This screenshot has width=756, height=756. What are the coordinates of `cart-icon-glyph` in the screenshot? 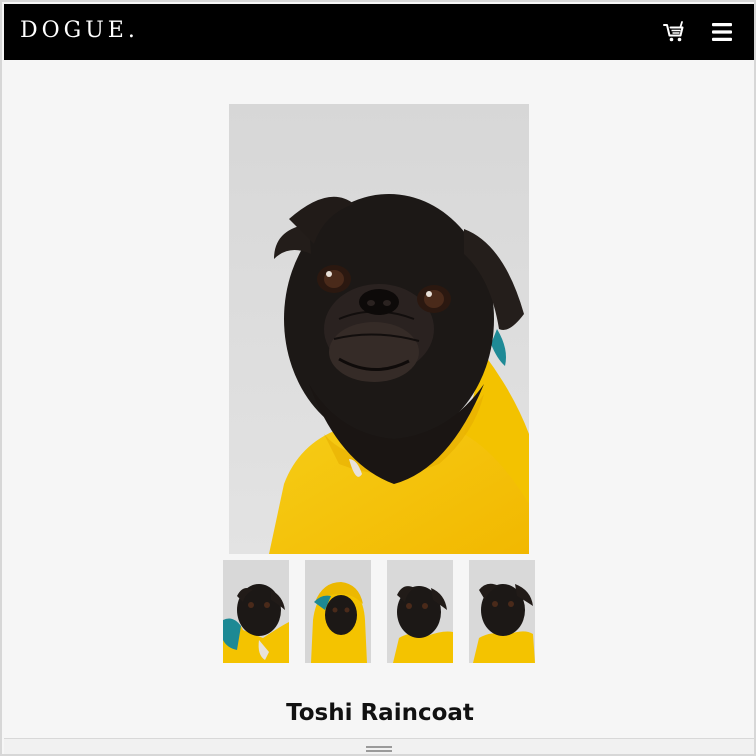 It's located at (673, 31).